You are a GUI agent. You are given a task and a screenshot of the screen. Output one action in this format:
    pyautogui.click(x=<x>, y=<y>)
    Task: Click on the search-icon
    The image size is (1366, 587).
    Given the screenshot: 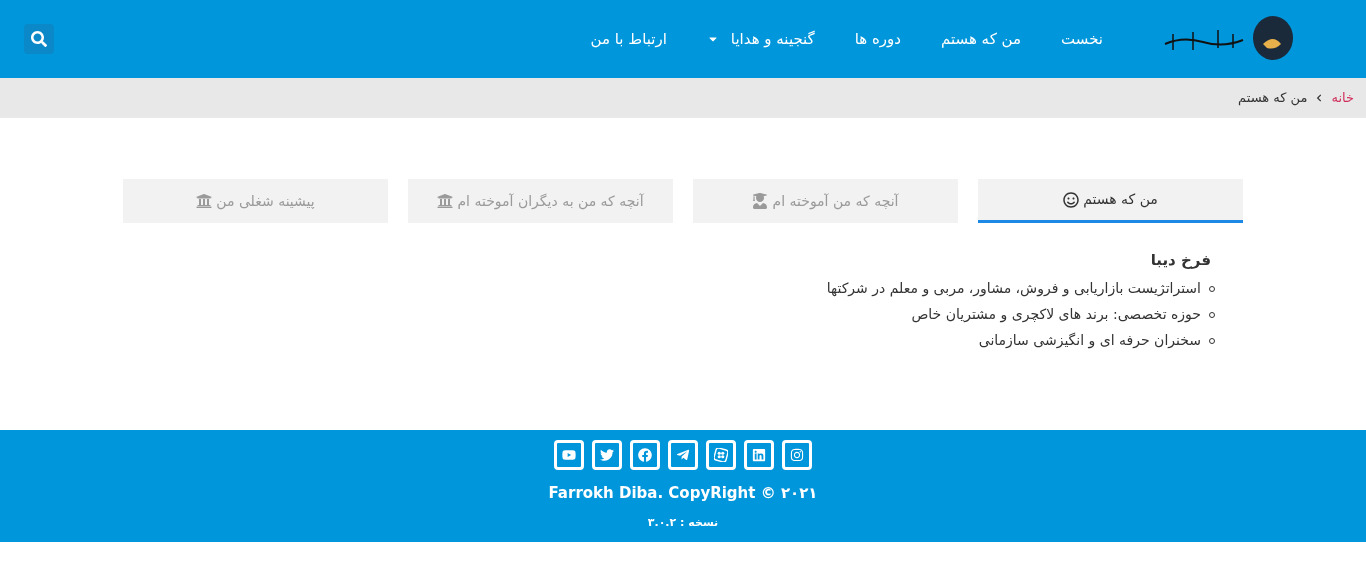 What is the action you would take?
    pyautogui.click(x=39, y=39)
    